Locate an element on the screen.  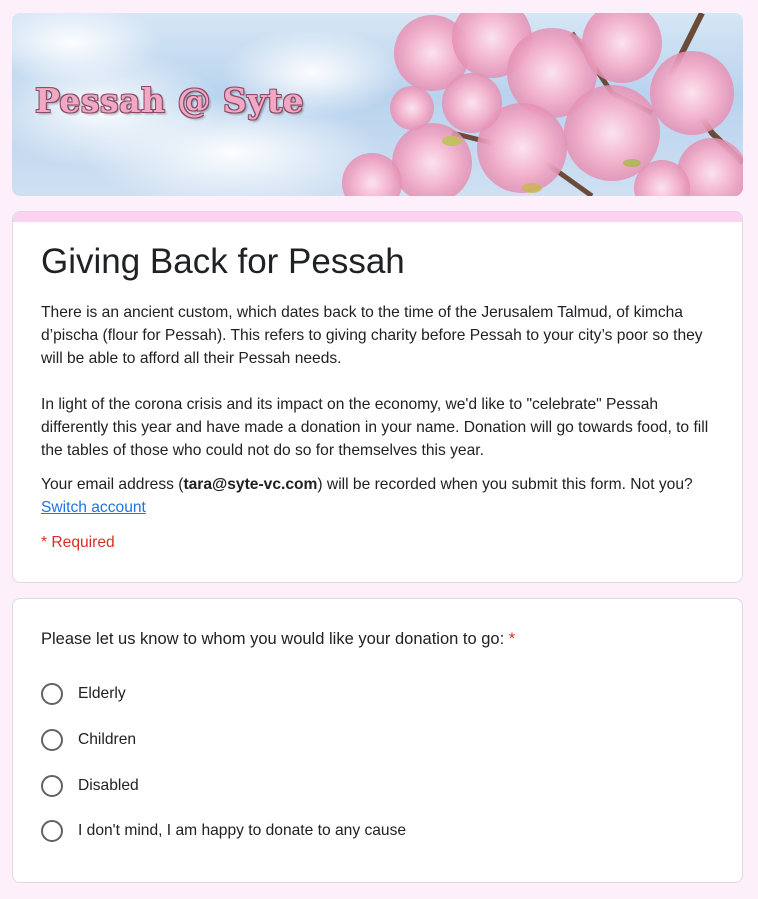
option-label: Disabled is located at coordinates (108, 785).